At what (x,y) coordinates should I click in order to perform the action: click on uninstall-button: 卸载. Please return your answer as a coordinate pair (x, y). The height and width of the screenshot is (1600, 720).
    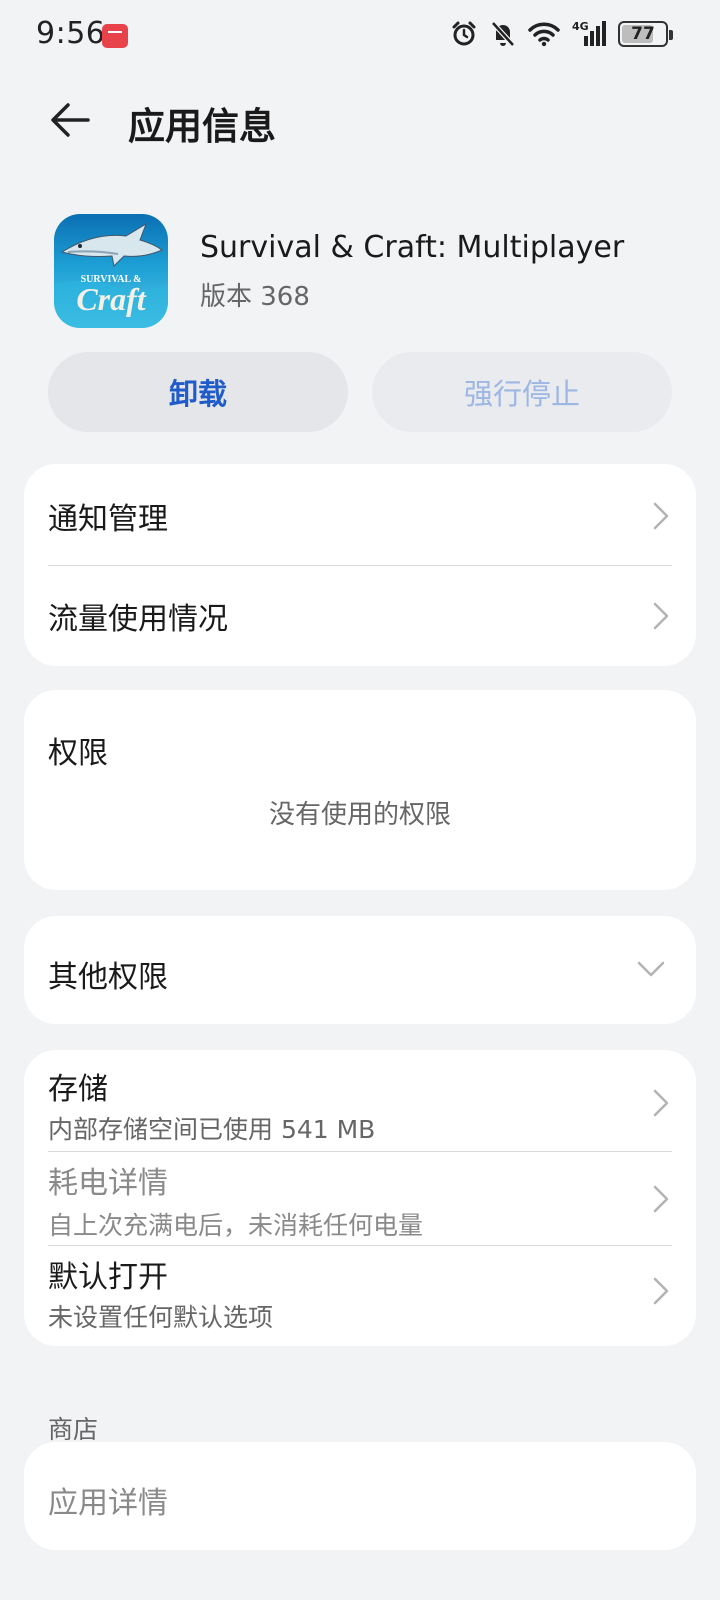
    Looking at the image, I should click on (198, 392).